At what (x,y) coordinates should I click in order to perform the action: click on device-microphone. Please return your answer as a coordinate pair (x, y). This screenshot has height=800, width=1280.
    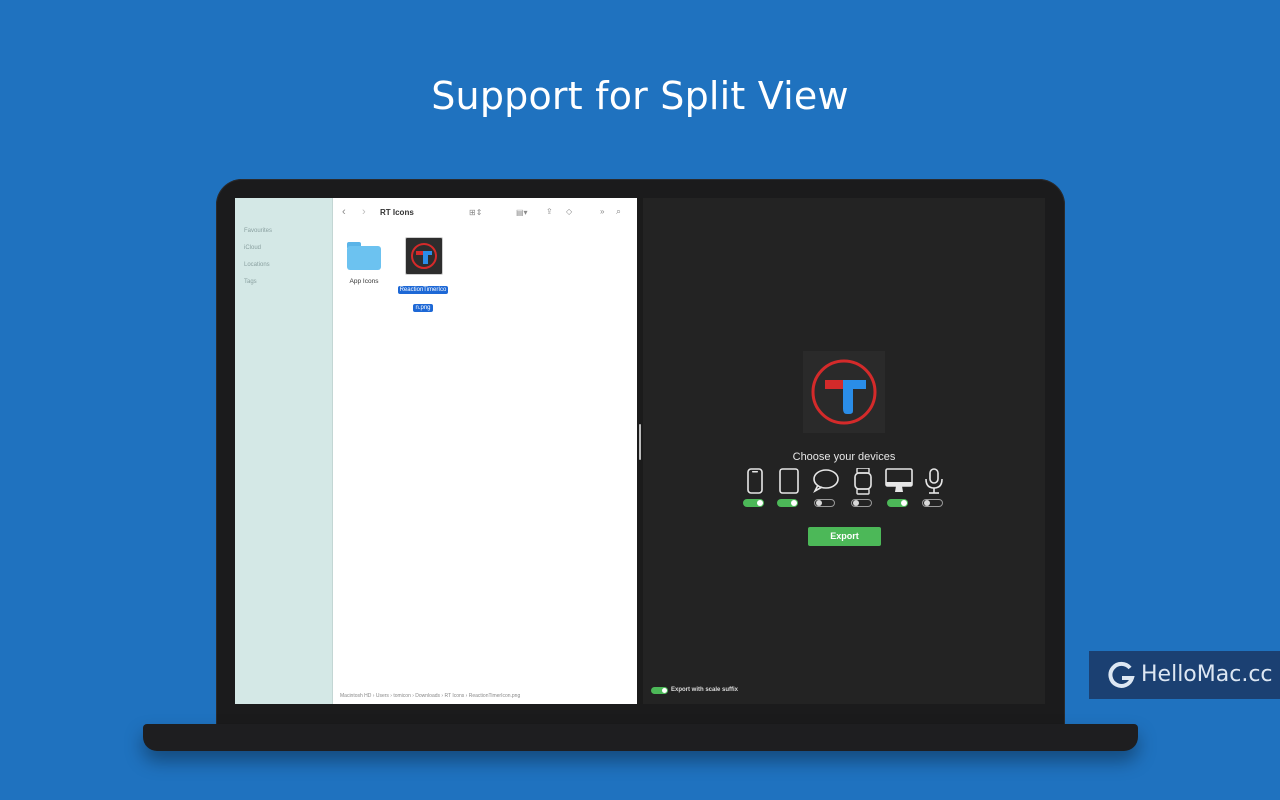
    Looking at the image, I should click on (934, 490).